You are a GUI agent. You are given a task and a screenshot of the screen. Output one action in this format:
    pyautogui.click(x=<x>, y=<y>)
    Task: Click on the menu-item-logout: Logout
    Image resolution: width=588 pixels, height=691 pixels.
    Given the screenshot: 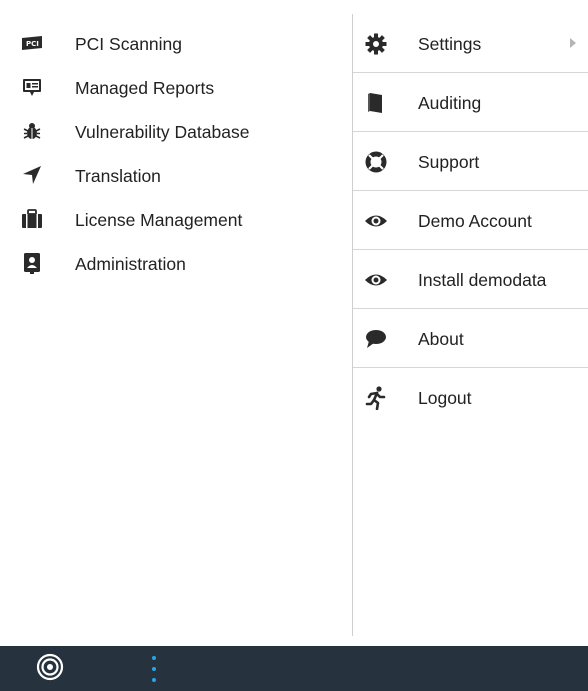 What is the action you would take?
    pyautogui.click(x=470, y=397)
    